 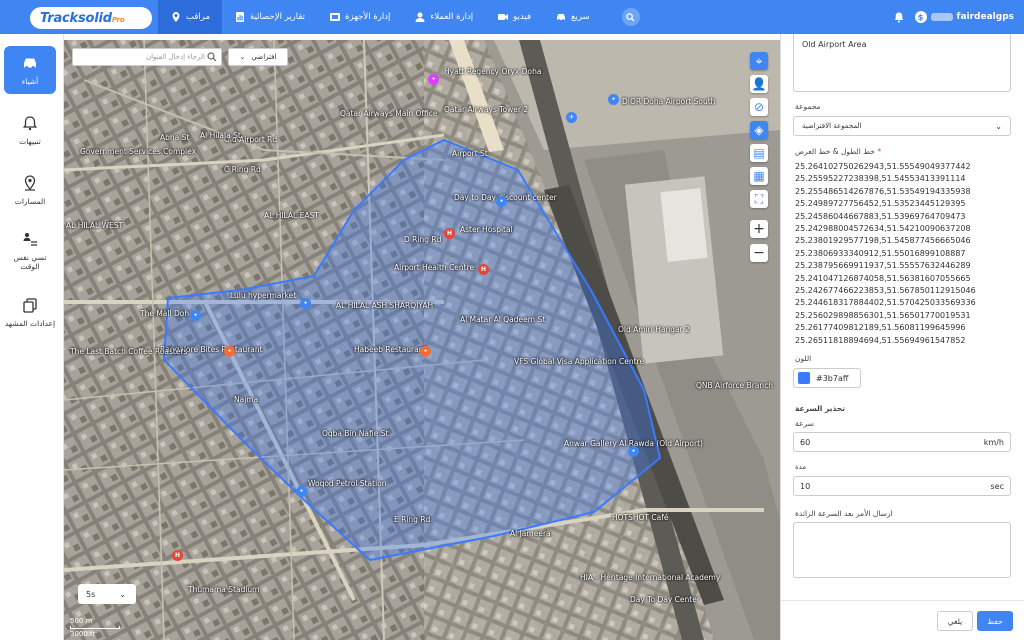 What do you see at coordinates (503, 17) in the screenshot?
I see `video-icon` at bounding box center [503, 17].